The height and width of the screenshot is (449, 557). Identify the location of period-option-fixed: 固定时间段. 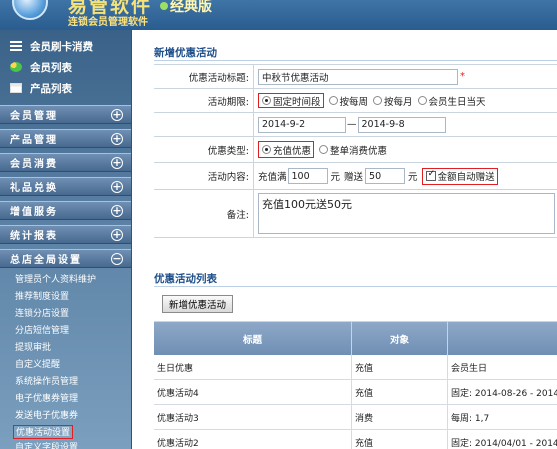
(291, 100).